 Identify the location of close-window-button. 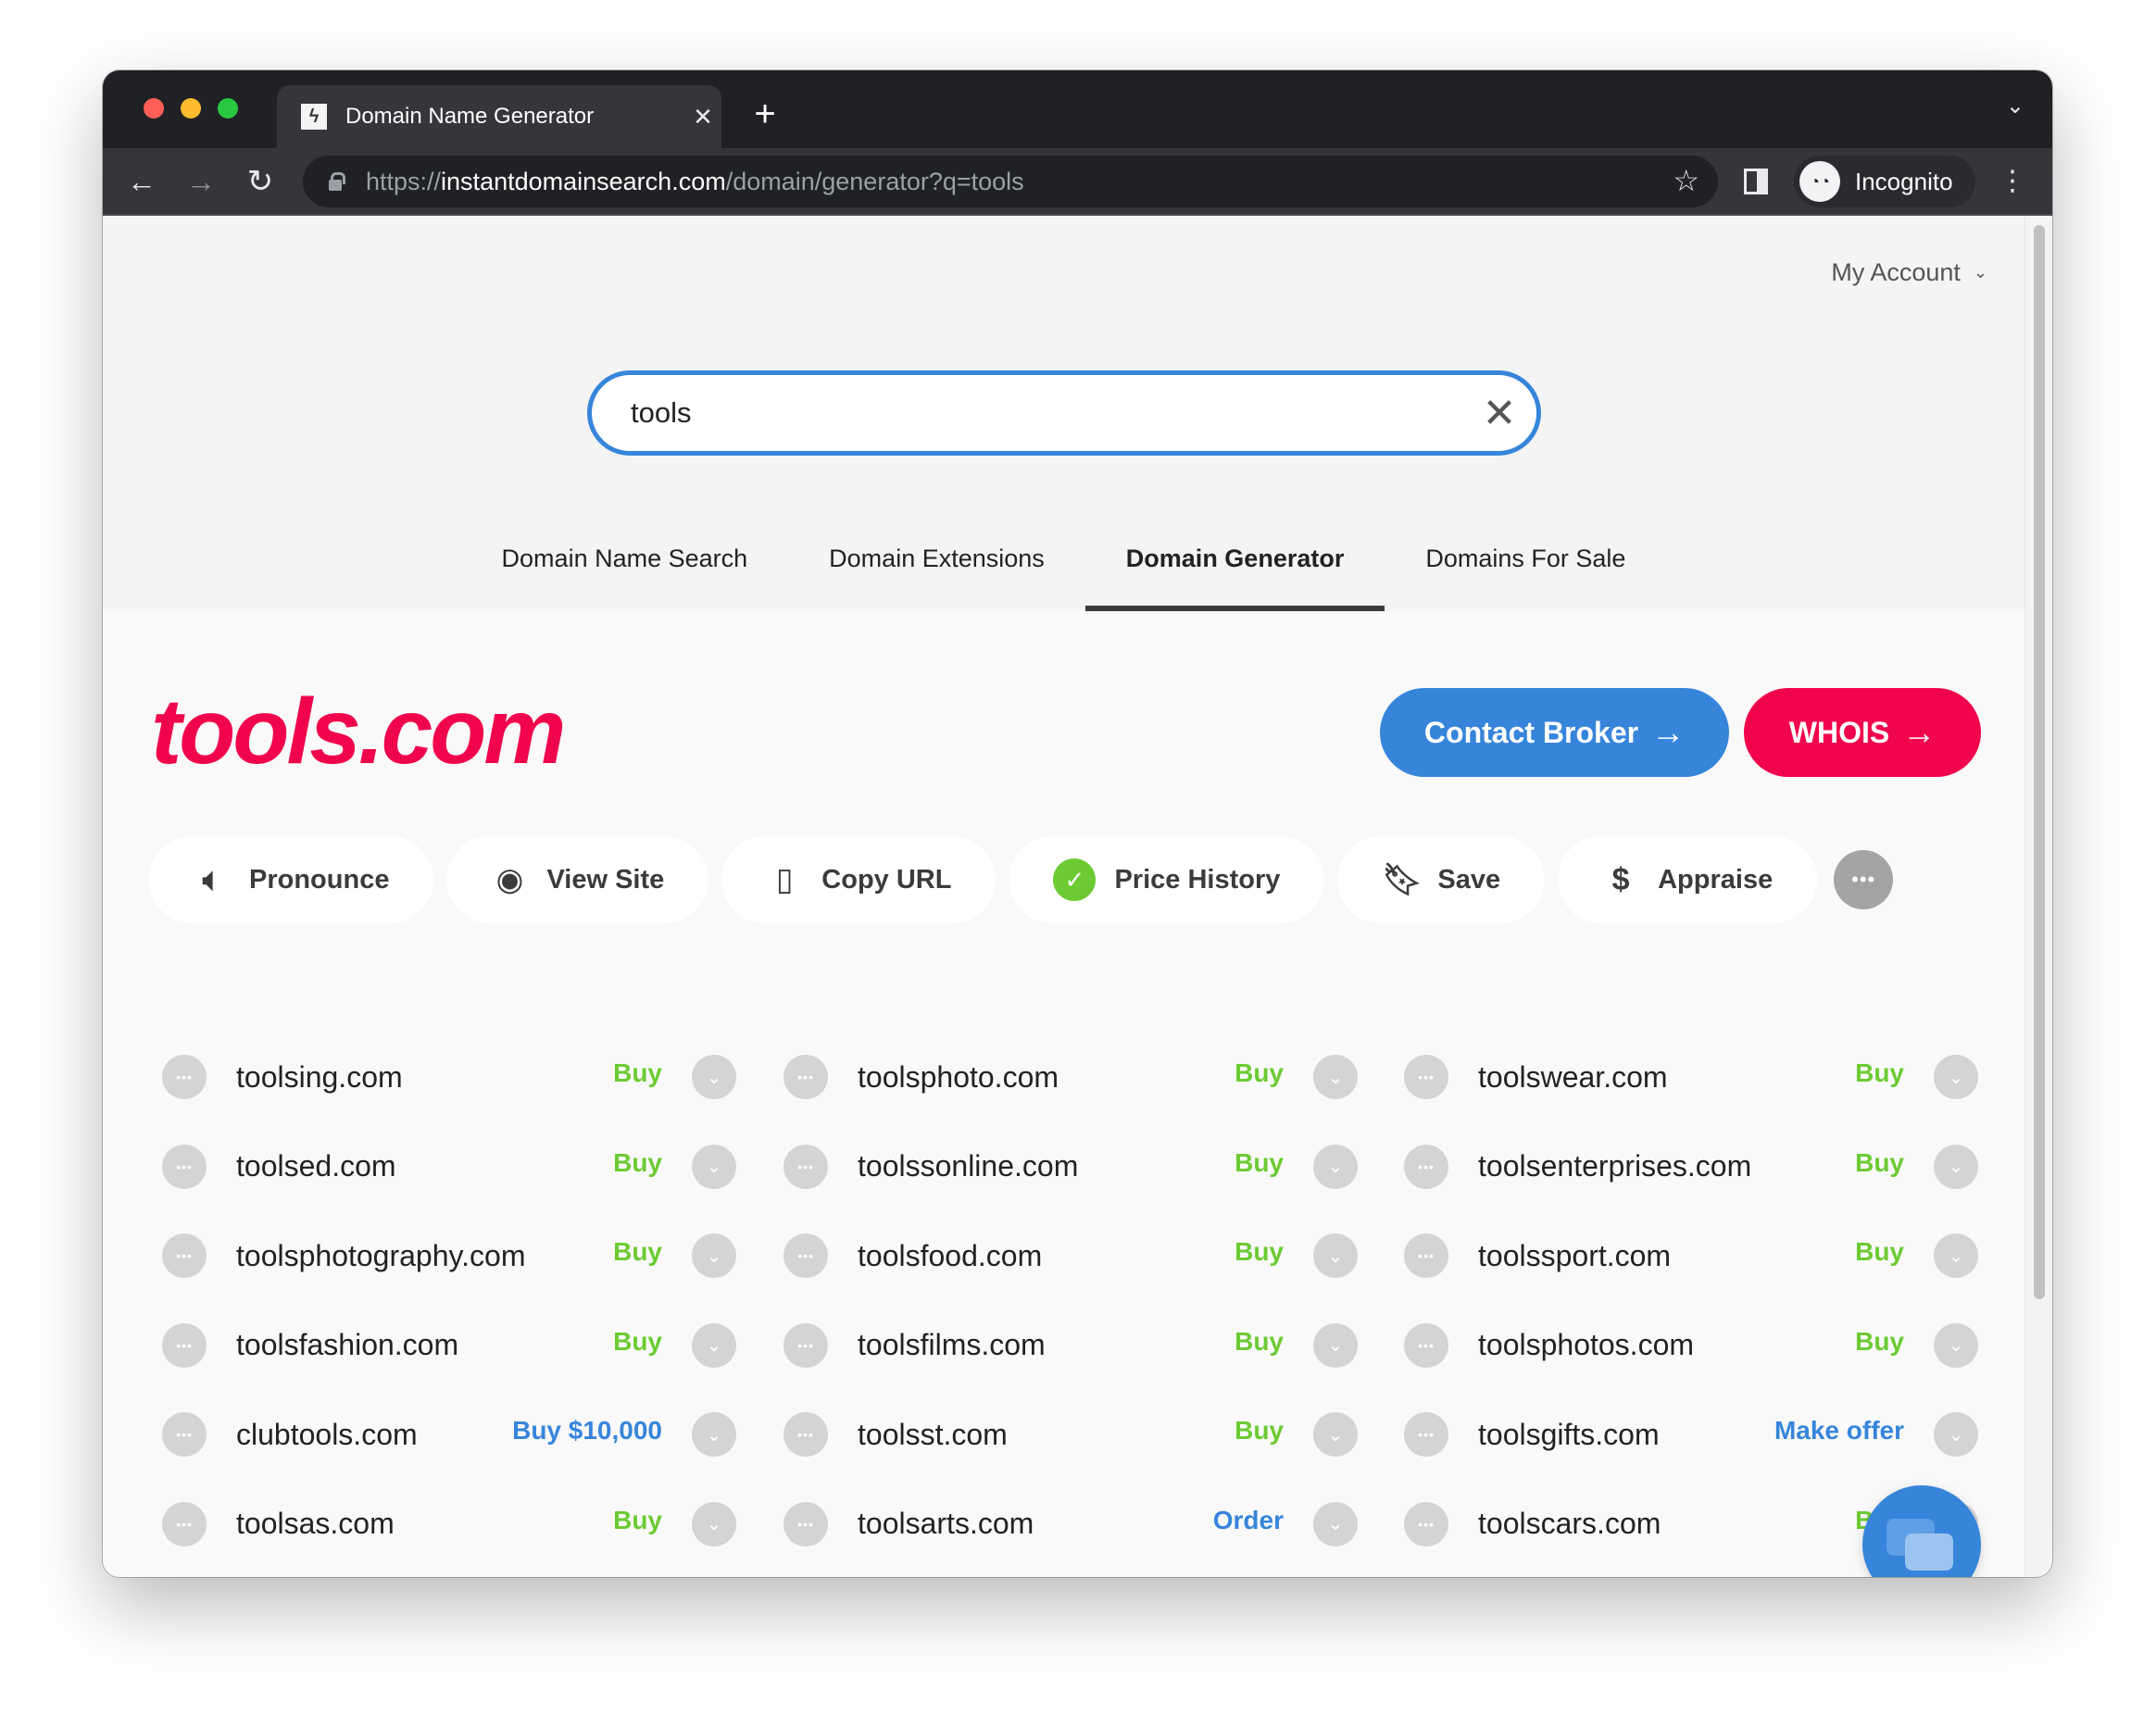
(154, 108).